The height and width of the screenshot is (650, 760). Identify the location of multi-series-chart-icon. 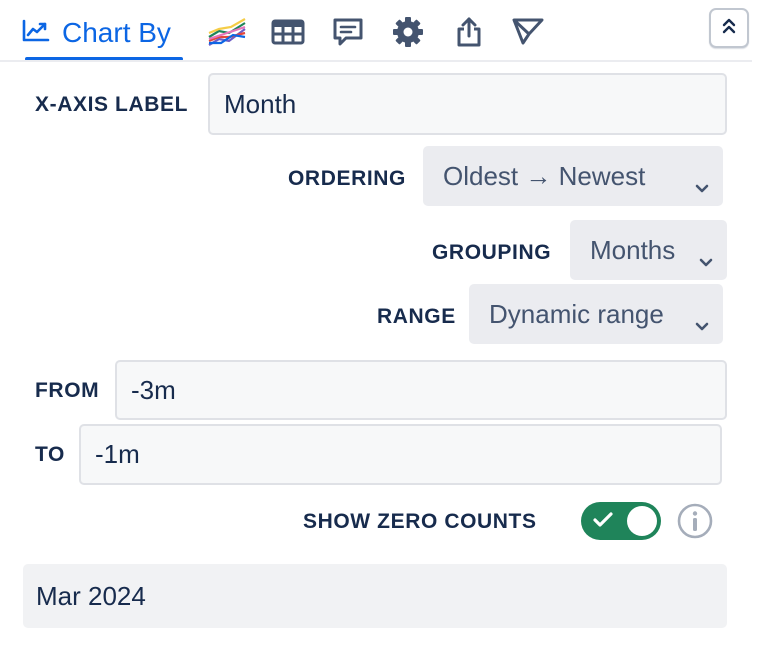
(227, 32).